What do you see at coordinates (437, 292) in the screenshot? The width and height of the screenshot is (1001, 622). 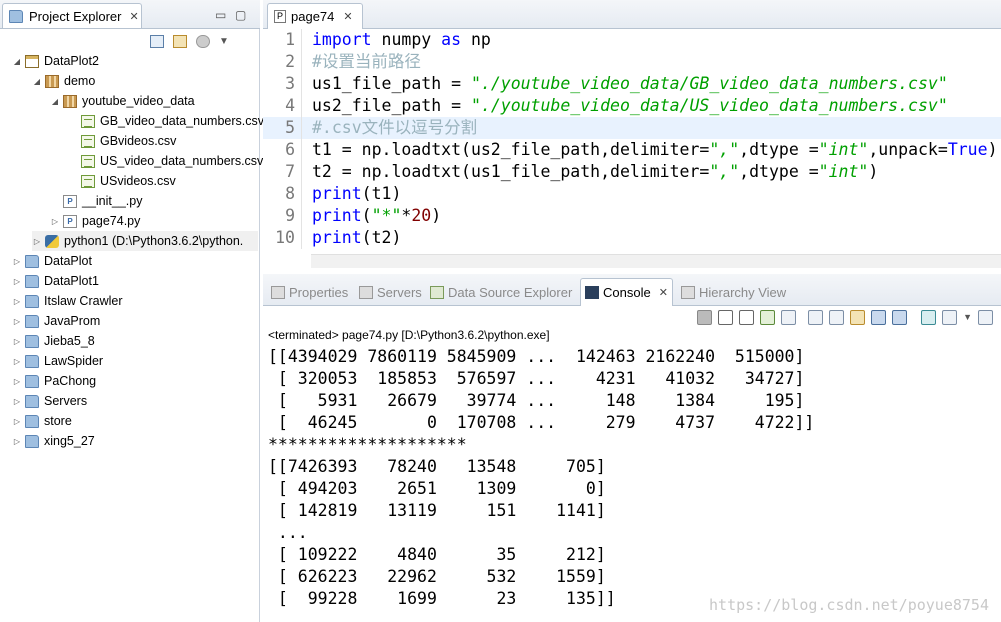 I see `data-source-icon` at bounding box center [437, 292].